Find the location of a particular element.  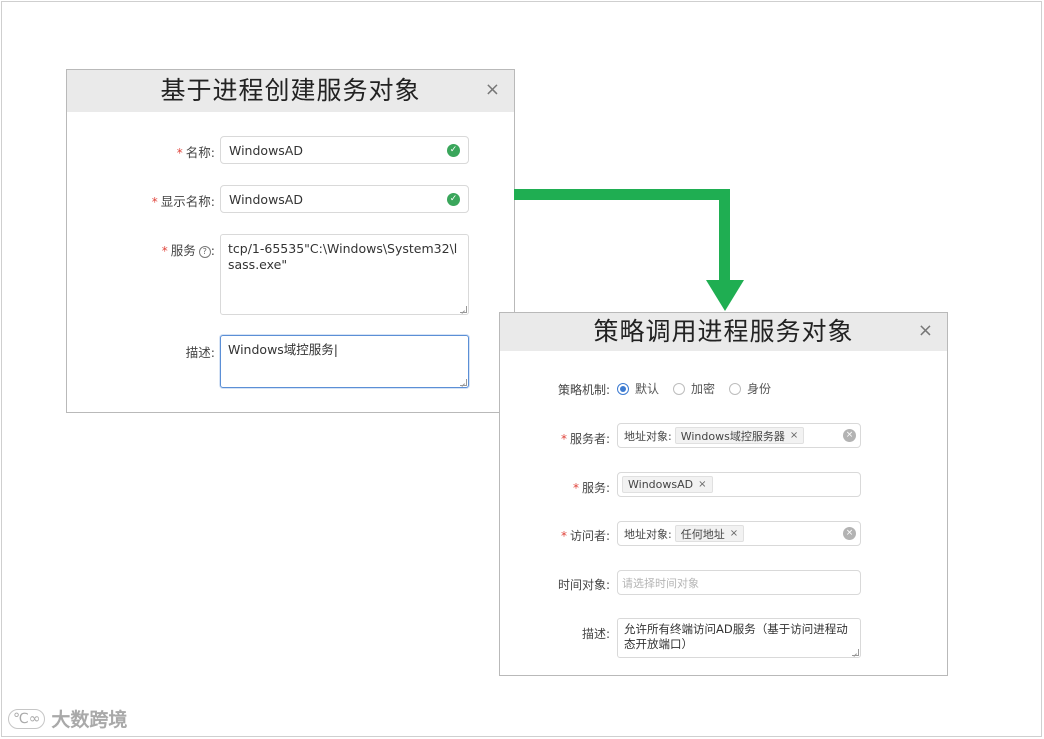

service-tag: WindowsAD × is located at coordinates (667, 484).